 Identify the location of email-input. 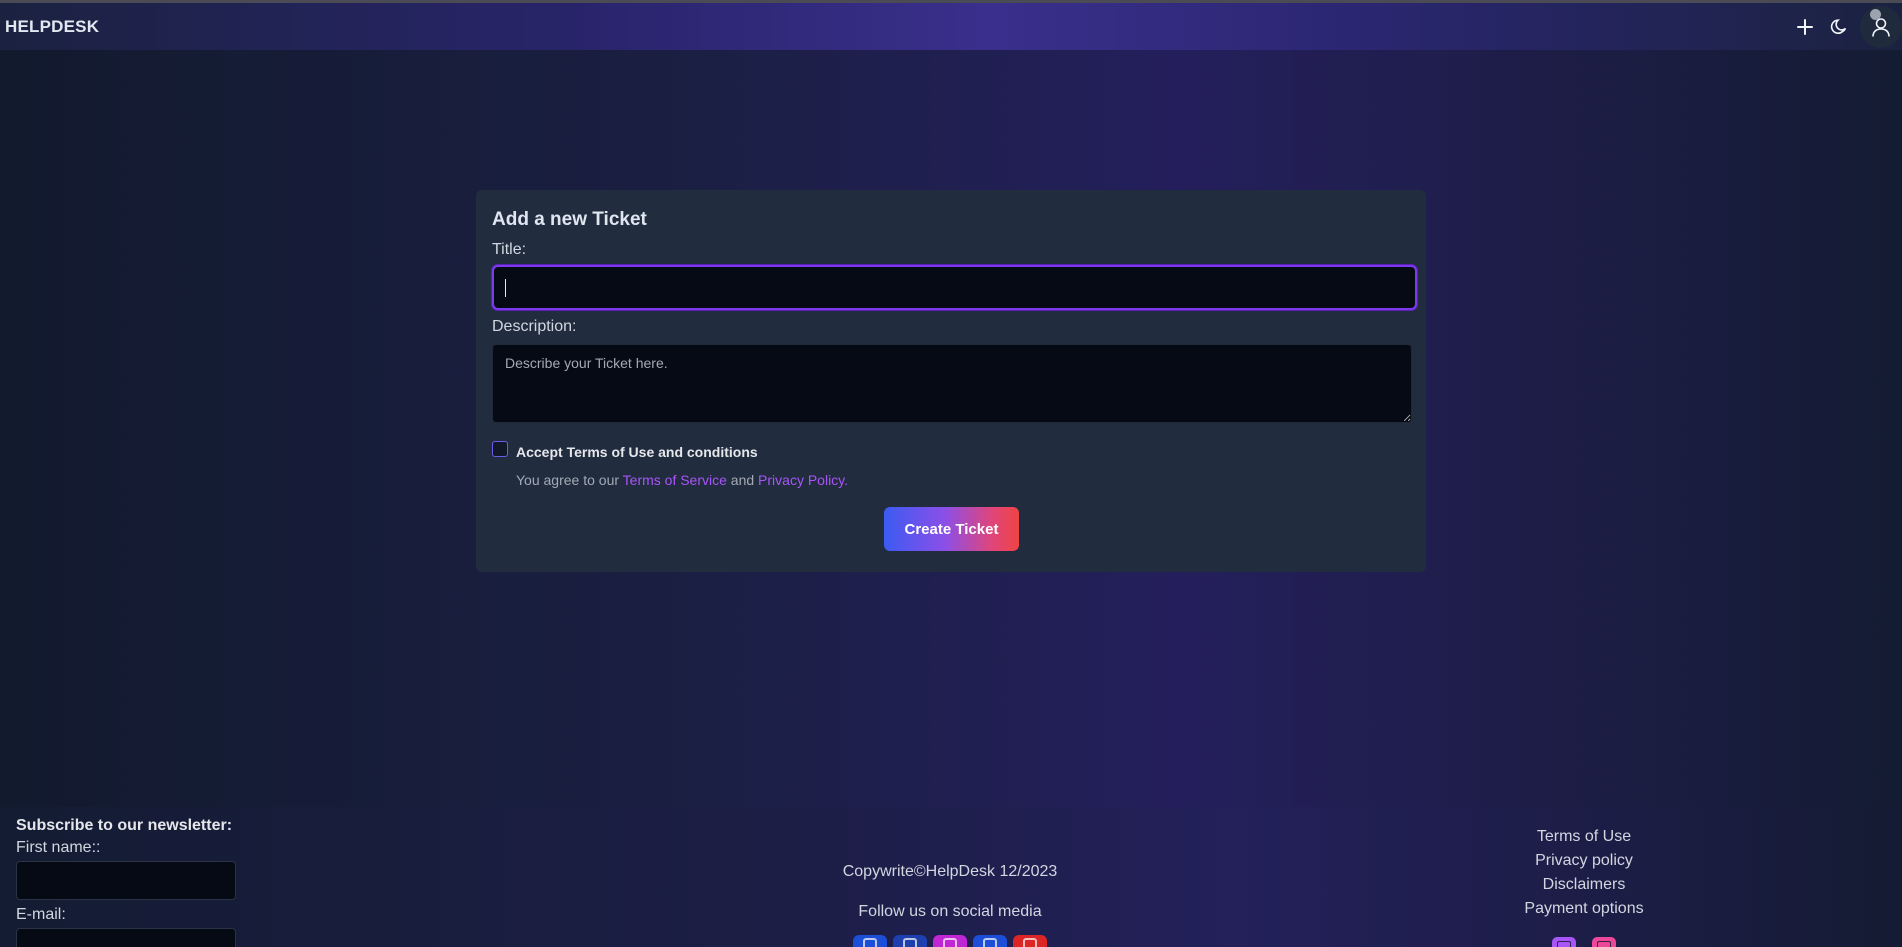
(126, 937).